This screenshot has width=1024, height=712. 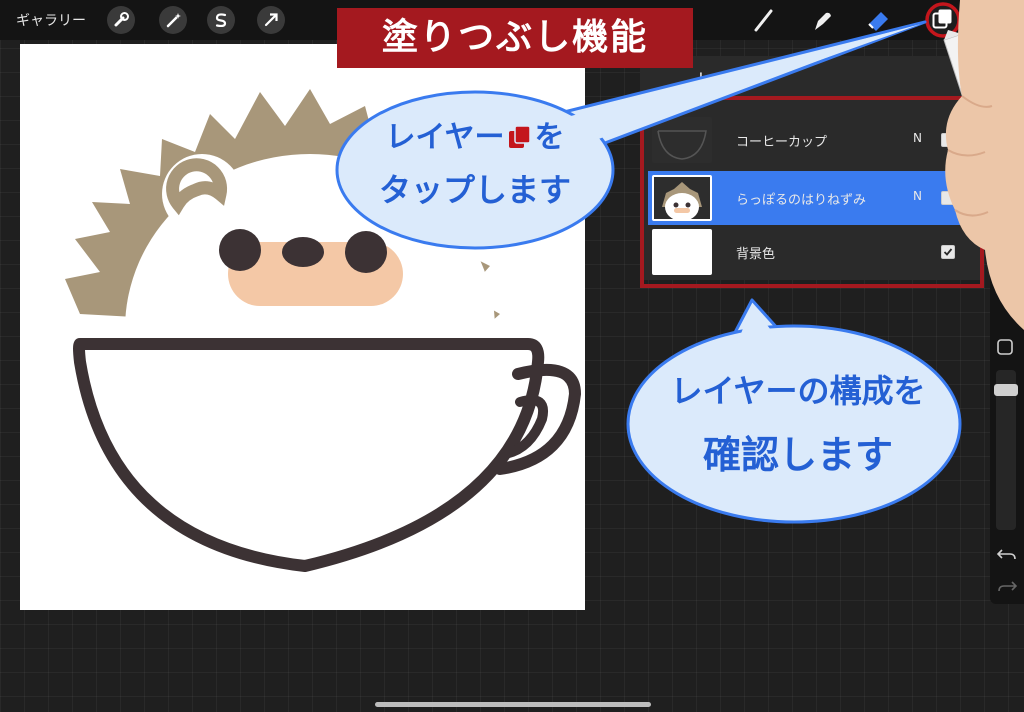 What do you see at coordinates (513, 704) in the screenshot?
I see `home-indicator` at bounding box center [513, 704].